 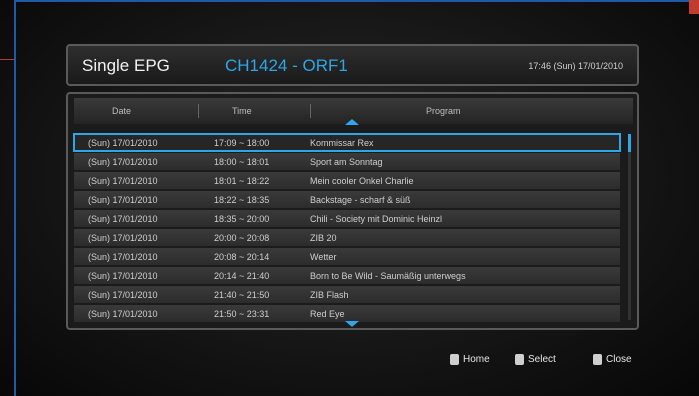 What do you see at coordinates (242, 111) in the screenshot?
I see `column-time: Time` at bounding box center [242, 111].